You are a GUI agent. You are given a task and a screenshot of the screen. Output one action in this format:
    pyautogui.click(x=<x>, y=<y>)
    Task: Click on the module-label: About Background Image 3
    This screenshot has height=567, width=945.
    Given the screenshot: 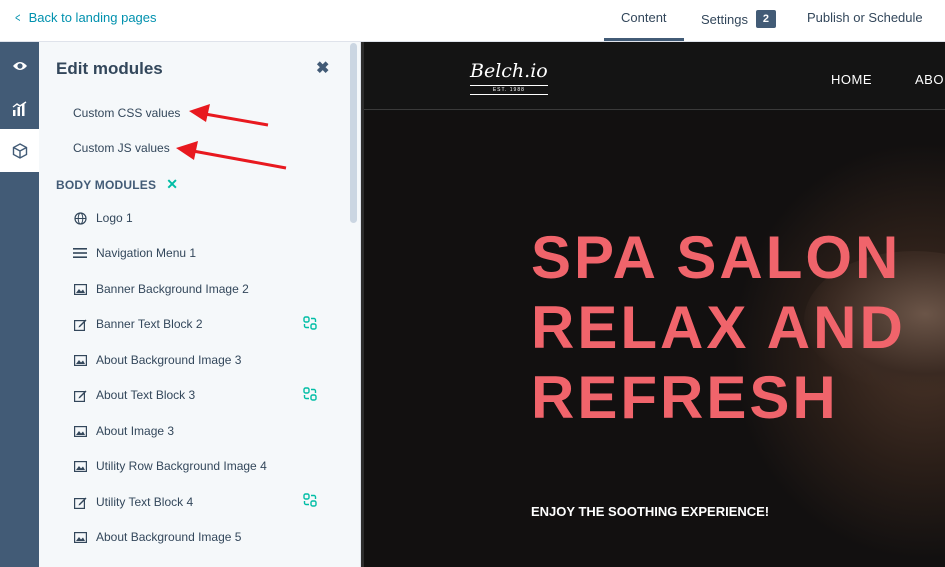 What is the action you would take?
    pyautogui.click(x=169, y=360)
    